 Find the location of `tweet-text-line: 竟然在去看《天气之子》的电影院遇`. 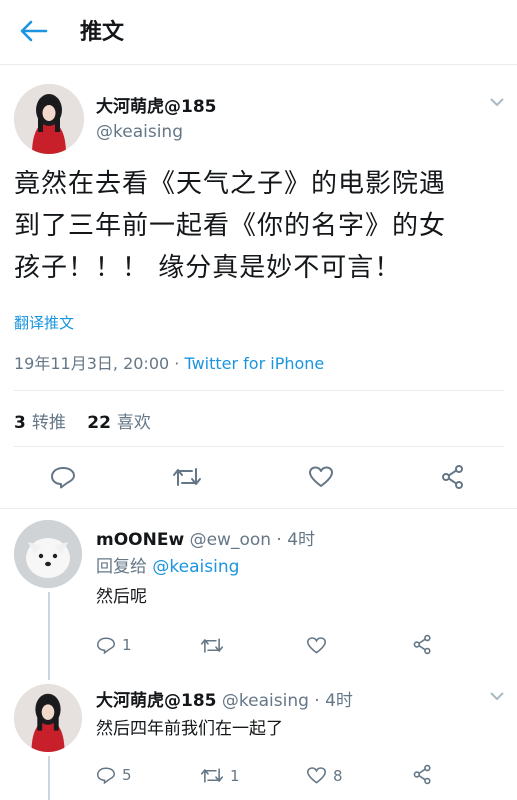

tweet-text-line: 竟然在去看《天气之子》的电影院遇 is located at coordinates (230, 184).